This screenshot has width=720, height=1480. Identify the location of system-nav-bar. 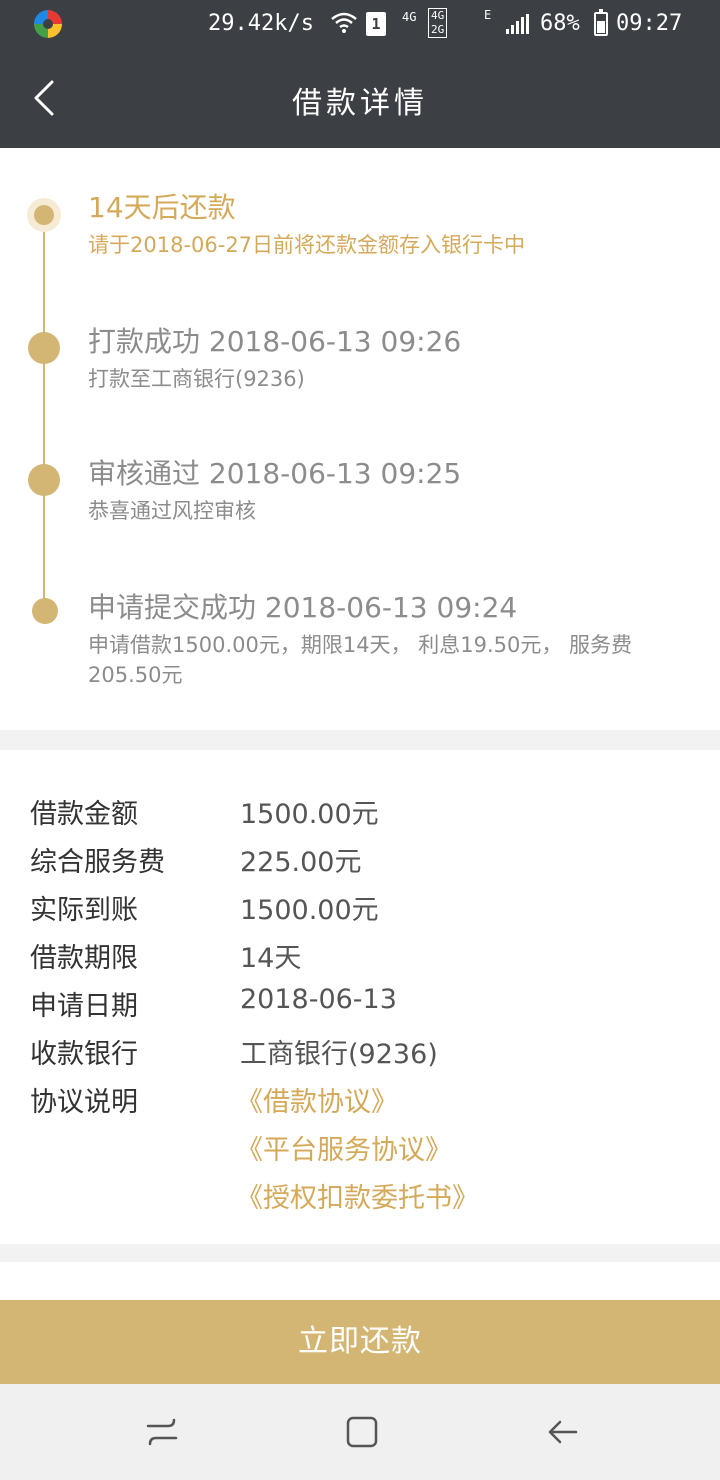
(360, 1432).